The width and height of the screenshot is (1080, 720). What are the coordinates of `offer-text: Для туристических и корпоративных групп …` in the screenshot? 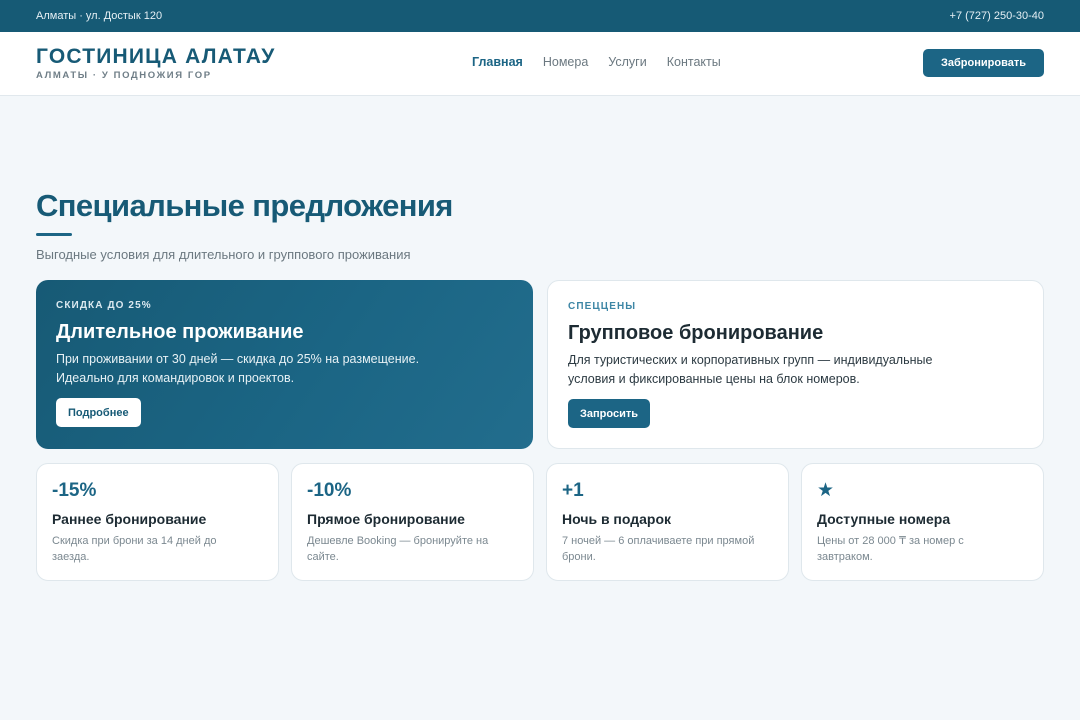 It's located at (750, 369).